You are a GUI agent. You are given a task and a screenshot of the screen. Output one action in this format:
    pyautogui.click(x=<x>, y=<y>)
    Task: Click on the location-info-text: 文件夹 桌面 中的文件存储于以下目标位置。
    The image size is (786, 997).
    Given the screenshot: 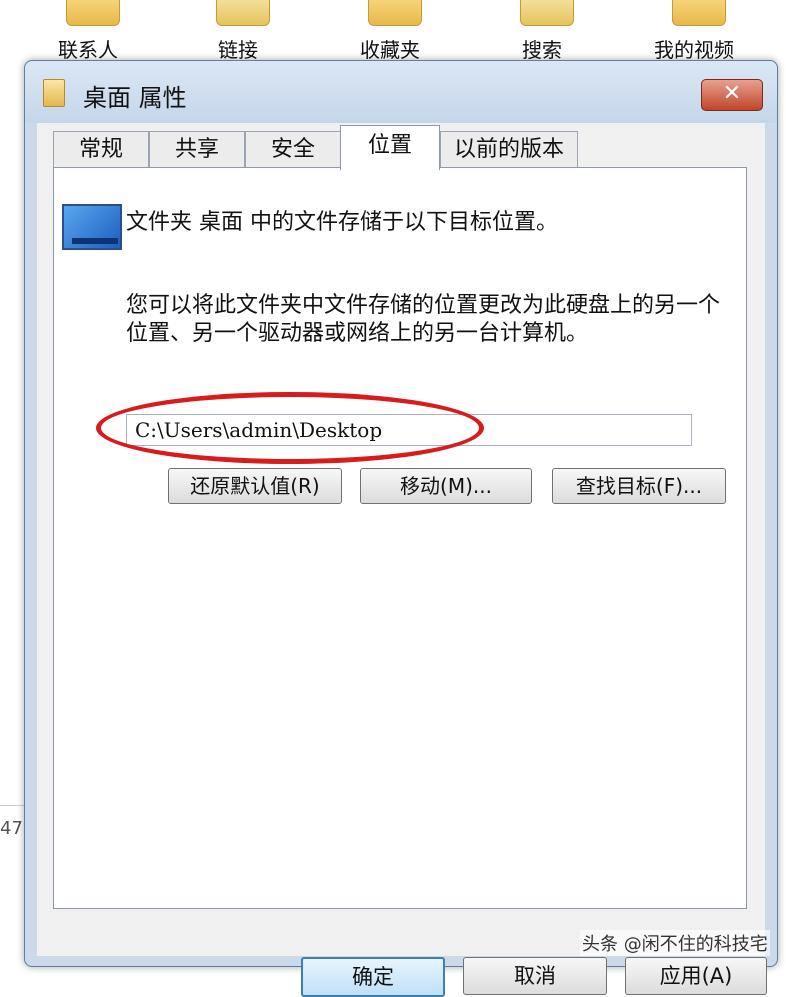 What is the action you would take?
    pyautogui.click(x=342, y=222)
    